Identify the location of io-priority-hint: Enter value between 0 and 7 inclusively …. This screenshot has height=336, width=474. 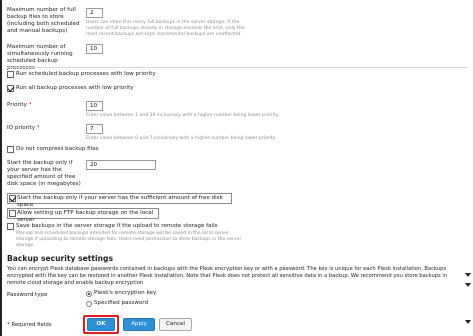
(181, 138).